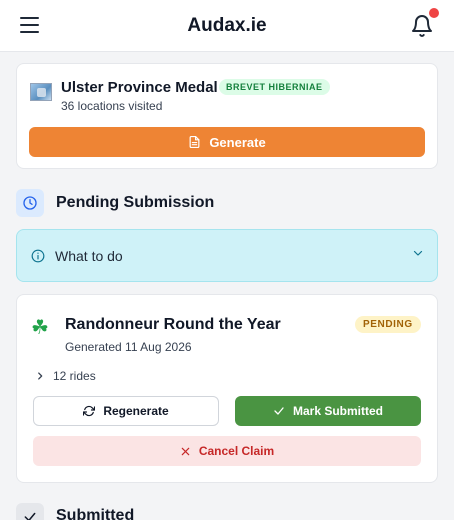 The height and width of the screenshot is (520, 454). Describe the element at coordinates (422, 26) in the screenshot. I see `bell-icon` at that location.